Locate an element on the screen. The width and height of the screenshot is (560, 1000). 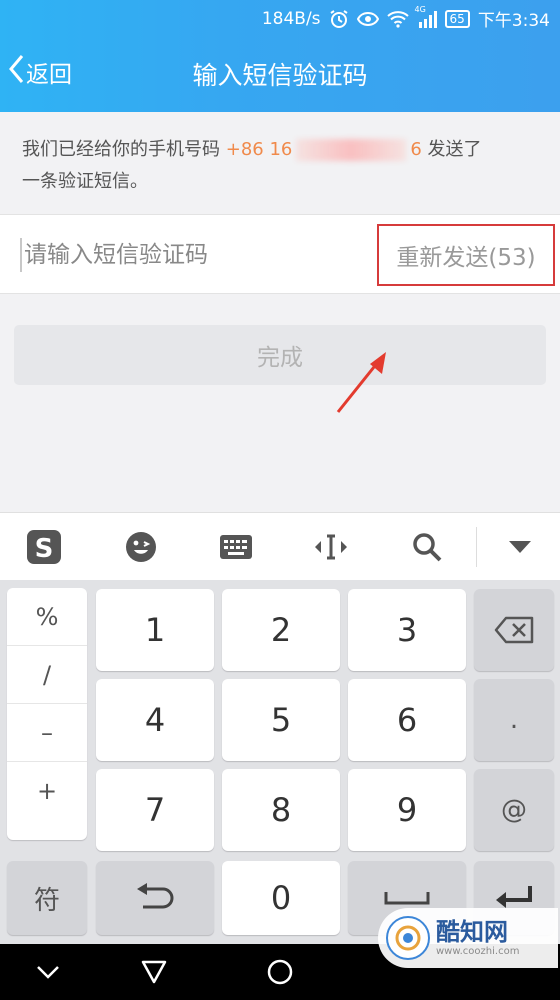
watermark-url: www.coozhi.com is located at coordinates (478, 951).